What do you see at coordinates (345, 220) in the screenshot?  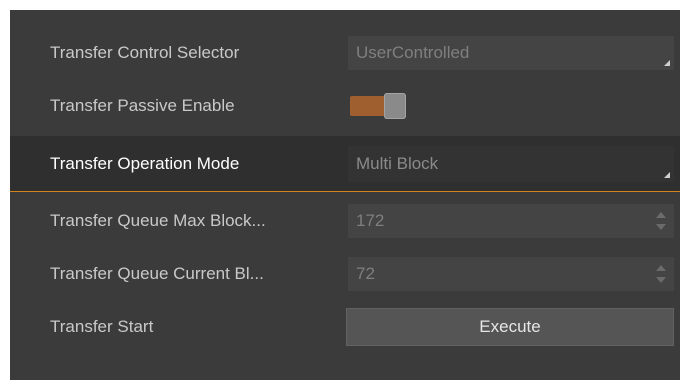 I see `row-transfer-queue-max-block: Transfer Queue Max Block... 172` at bounding box center [345, 220].